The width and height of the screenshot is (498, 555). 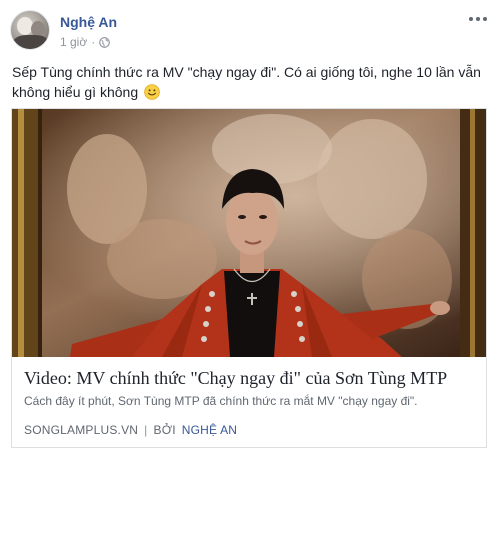 What do you see at coordinates (249, 430) in the screenshot?
I see `link-source: SONGLAMPLUS.VN | BỞI NGHỆ AN` at bounding box center [249, 430].